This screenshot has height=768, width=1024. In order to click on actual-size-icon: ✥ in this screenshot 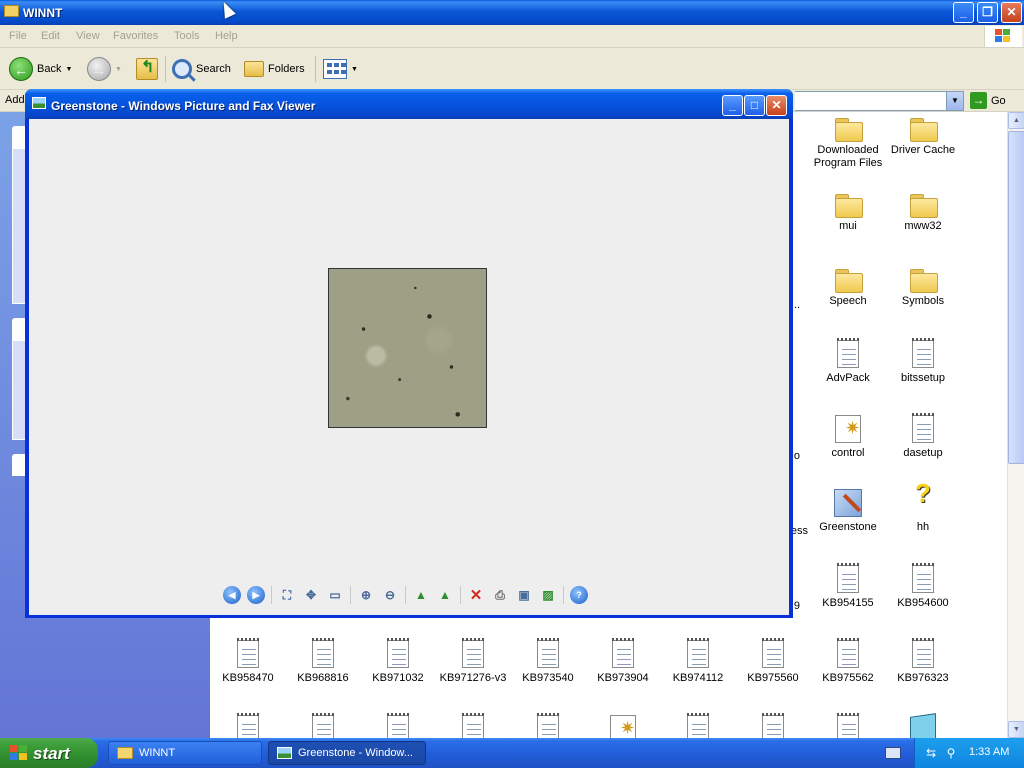, I will do `click(311, 595)`.